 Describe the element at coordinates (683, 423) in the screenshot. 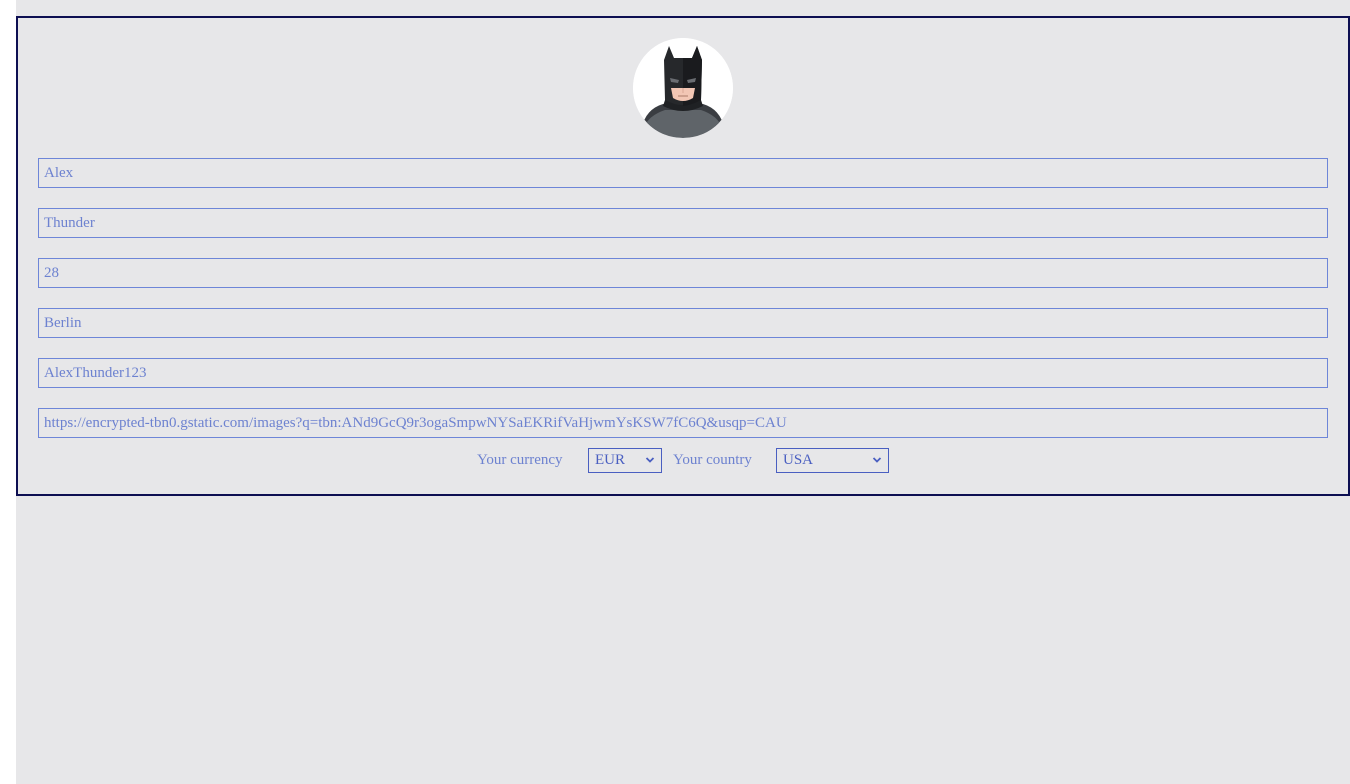

I see `avatar-url-field` at that location.